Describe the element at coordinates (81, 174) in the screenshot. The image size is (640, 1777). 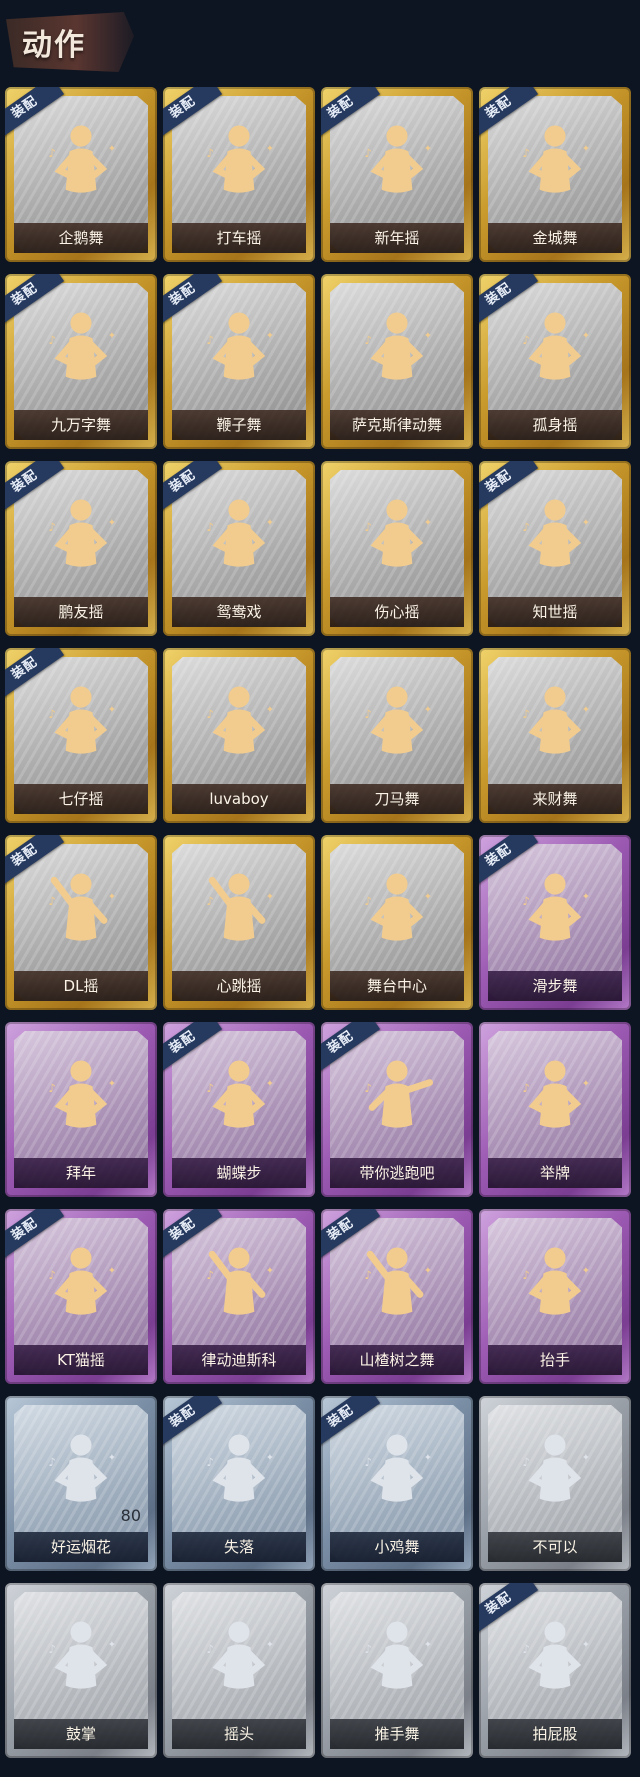
I see `action-card: ♪ ✦ 装配 企鹅舞` at that location.